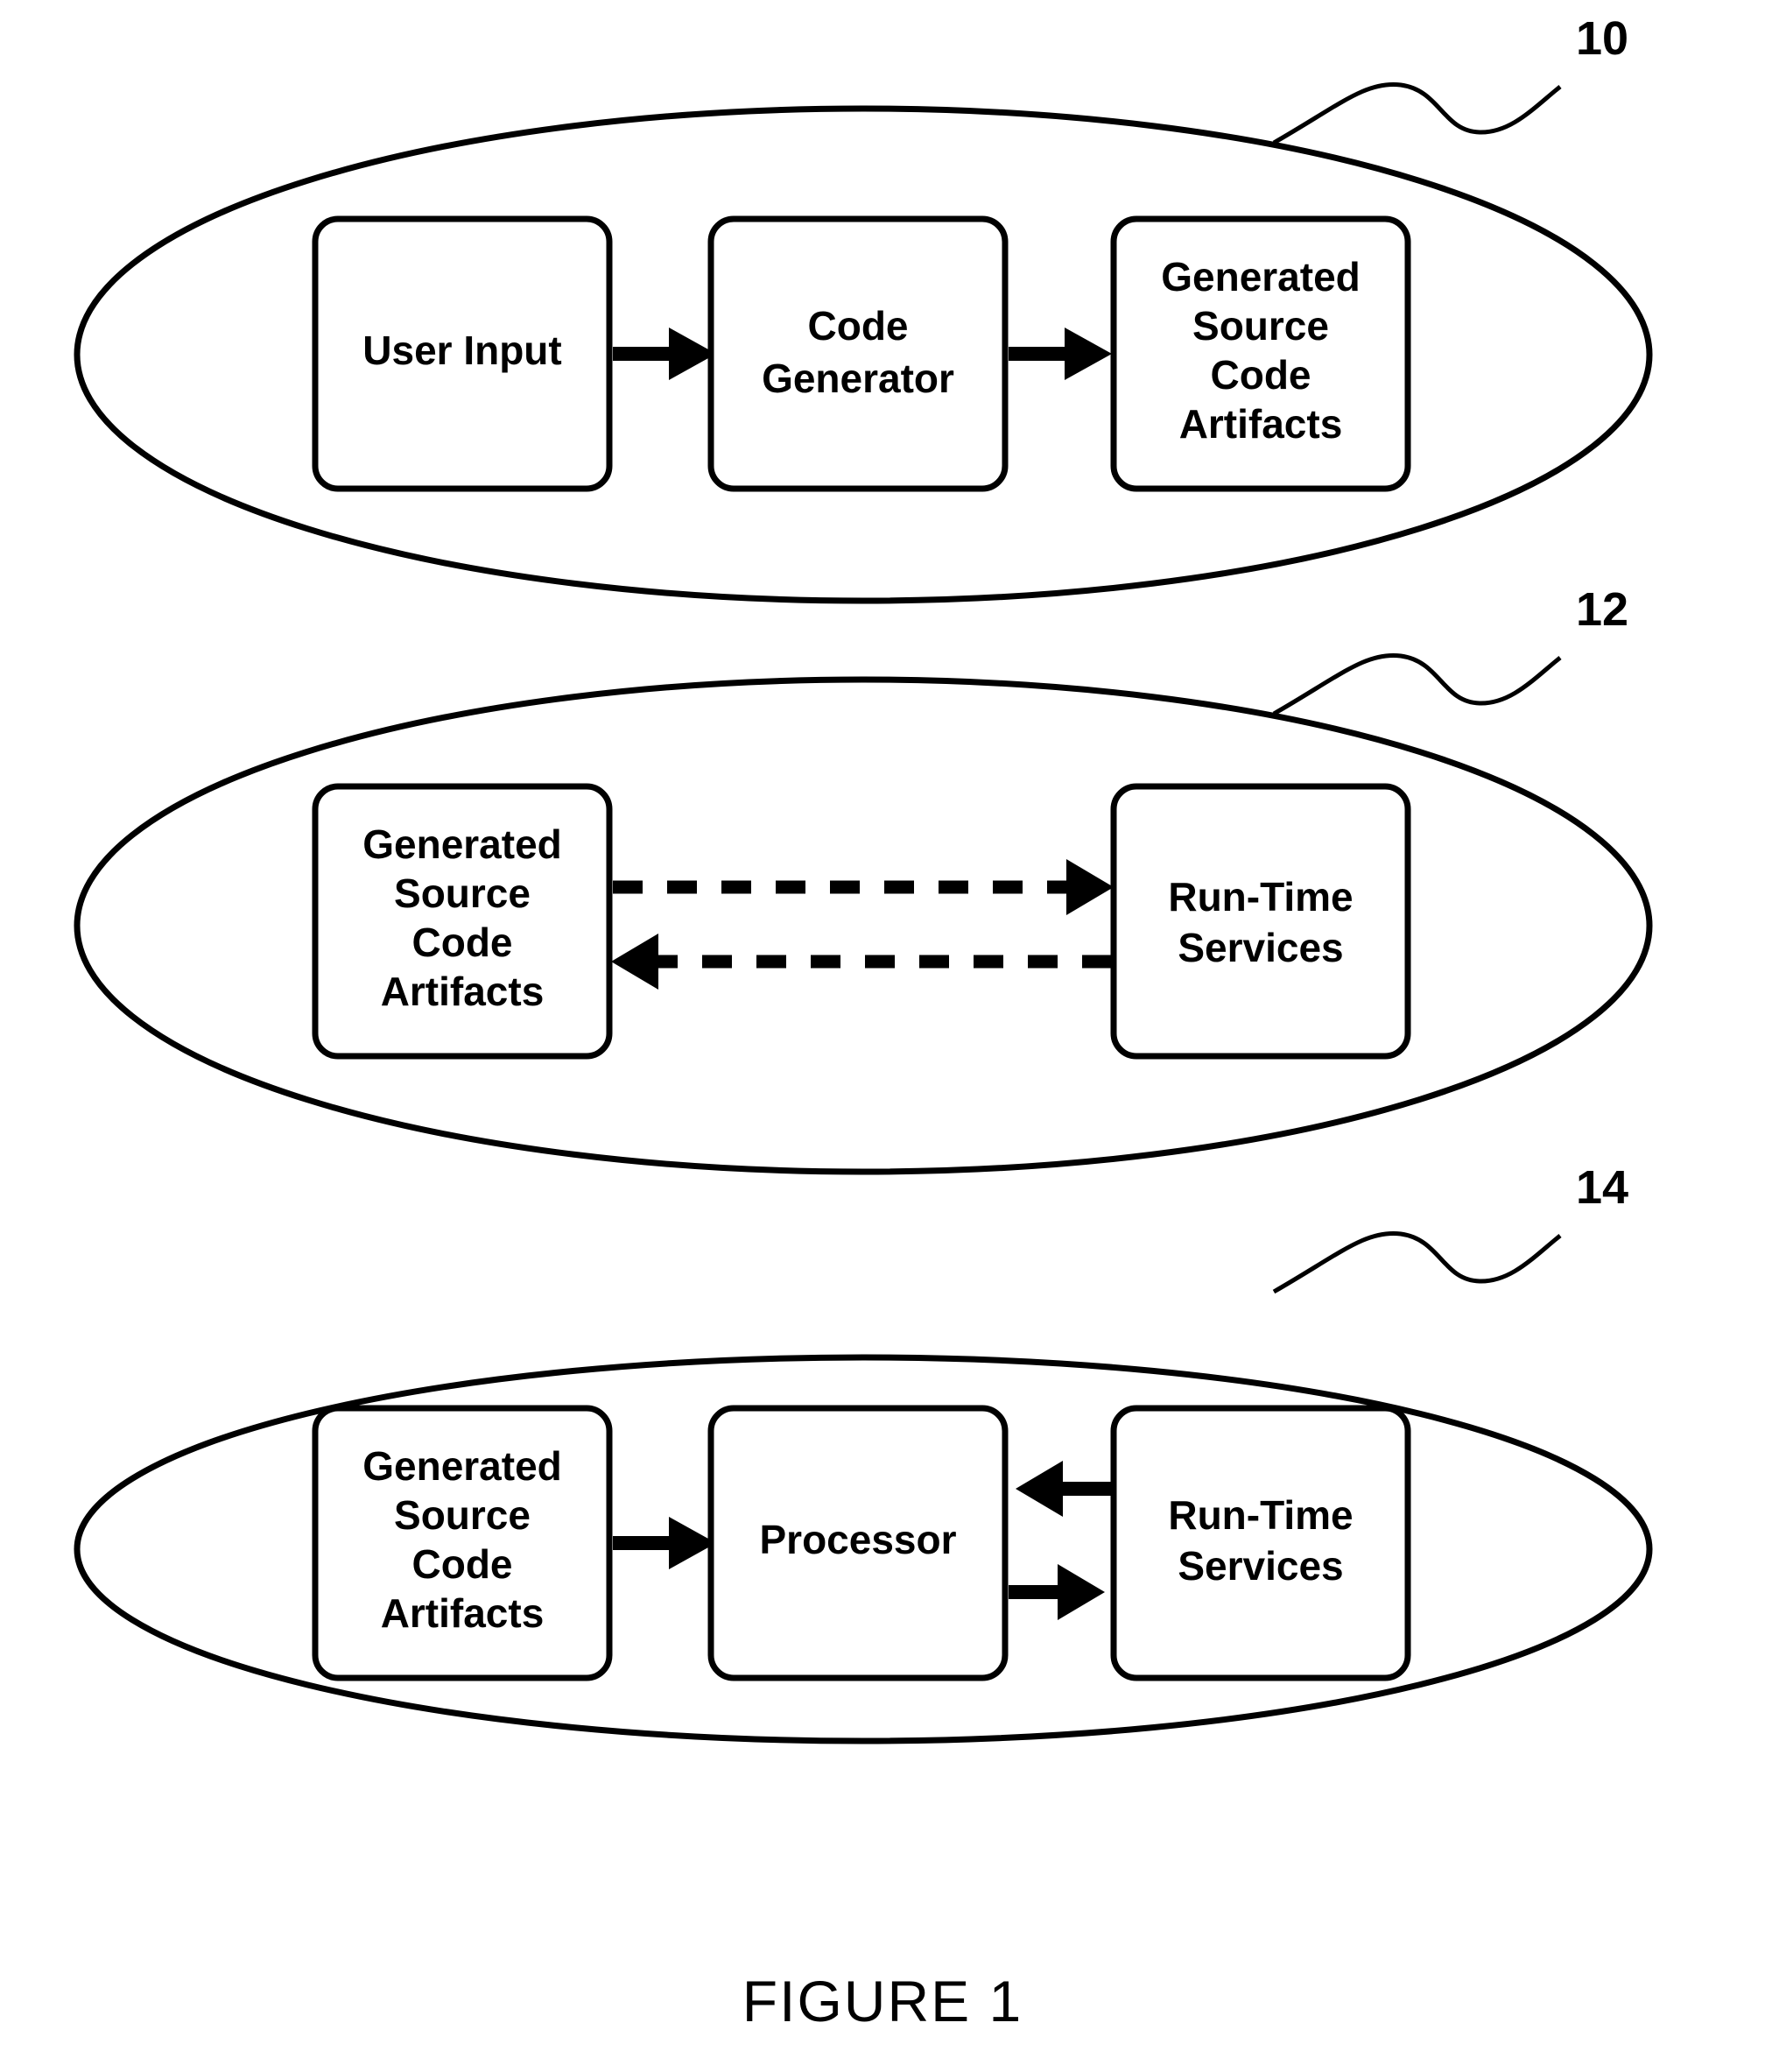 The height and width of the screenshot is (2072, 1765). Describe the element at coordinates (1602, 1187) in the screenshot. I see `stage-3-ref-number: 14` at that location.